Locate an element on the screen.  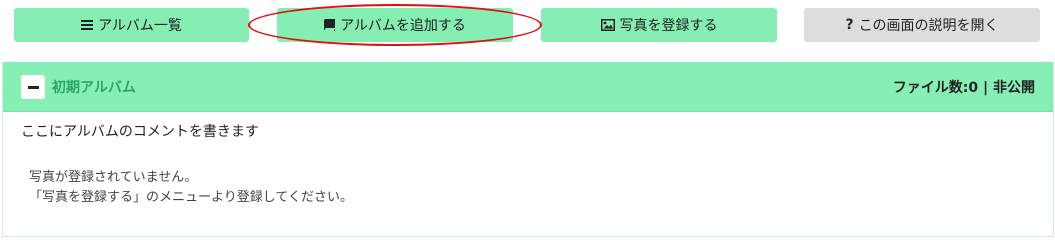
register-photo-button: 写真を登録する is located at coordinates (659, 25).